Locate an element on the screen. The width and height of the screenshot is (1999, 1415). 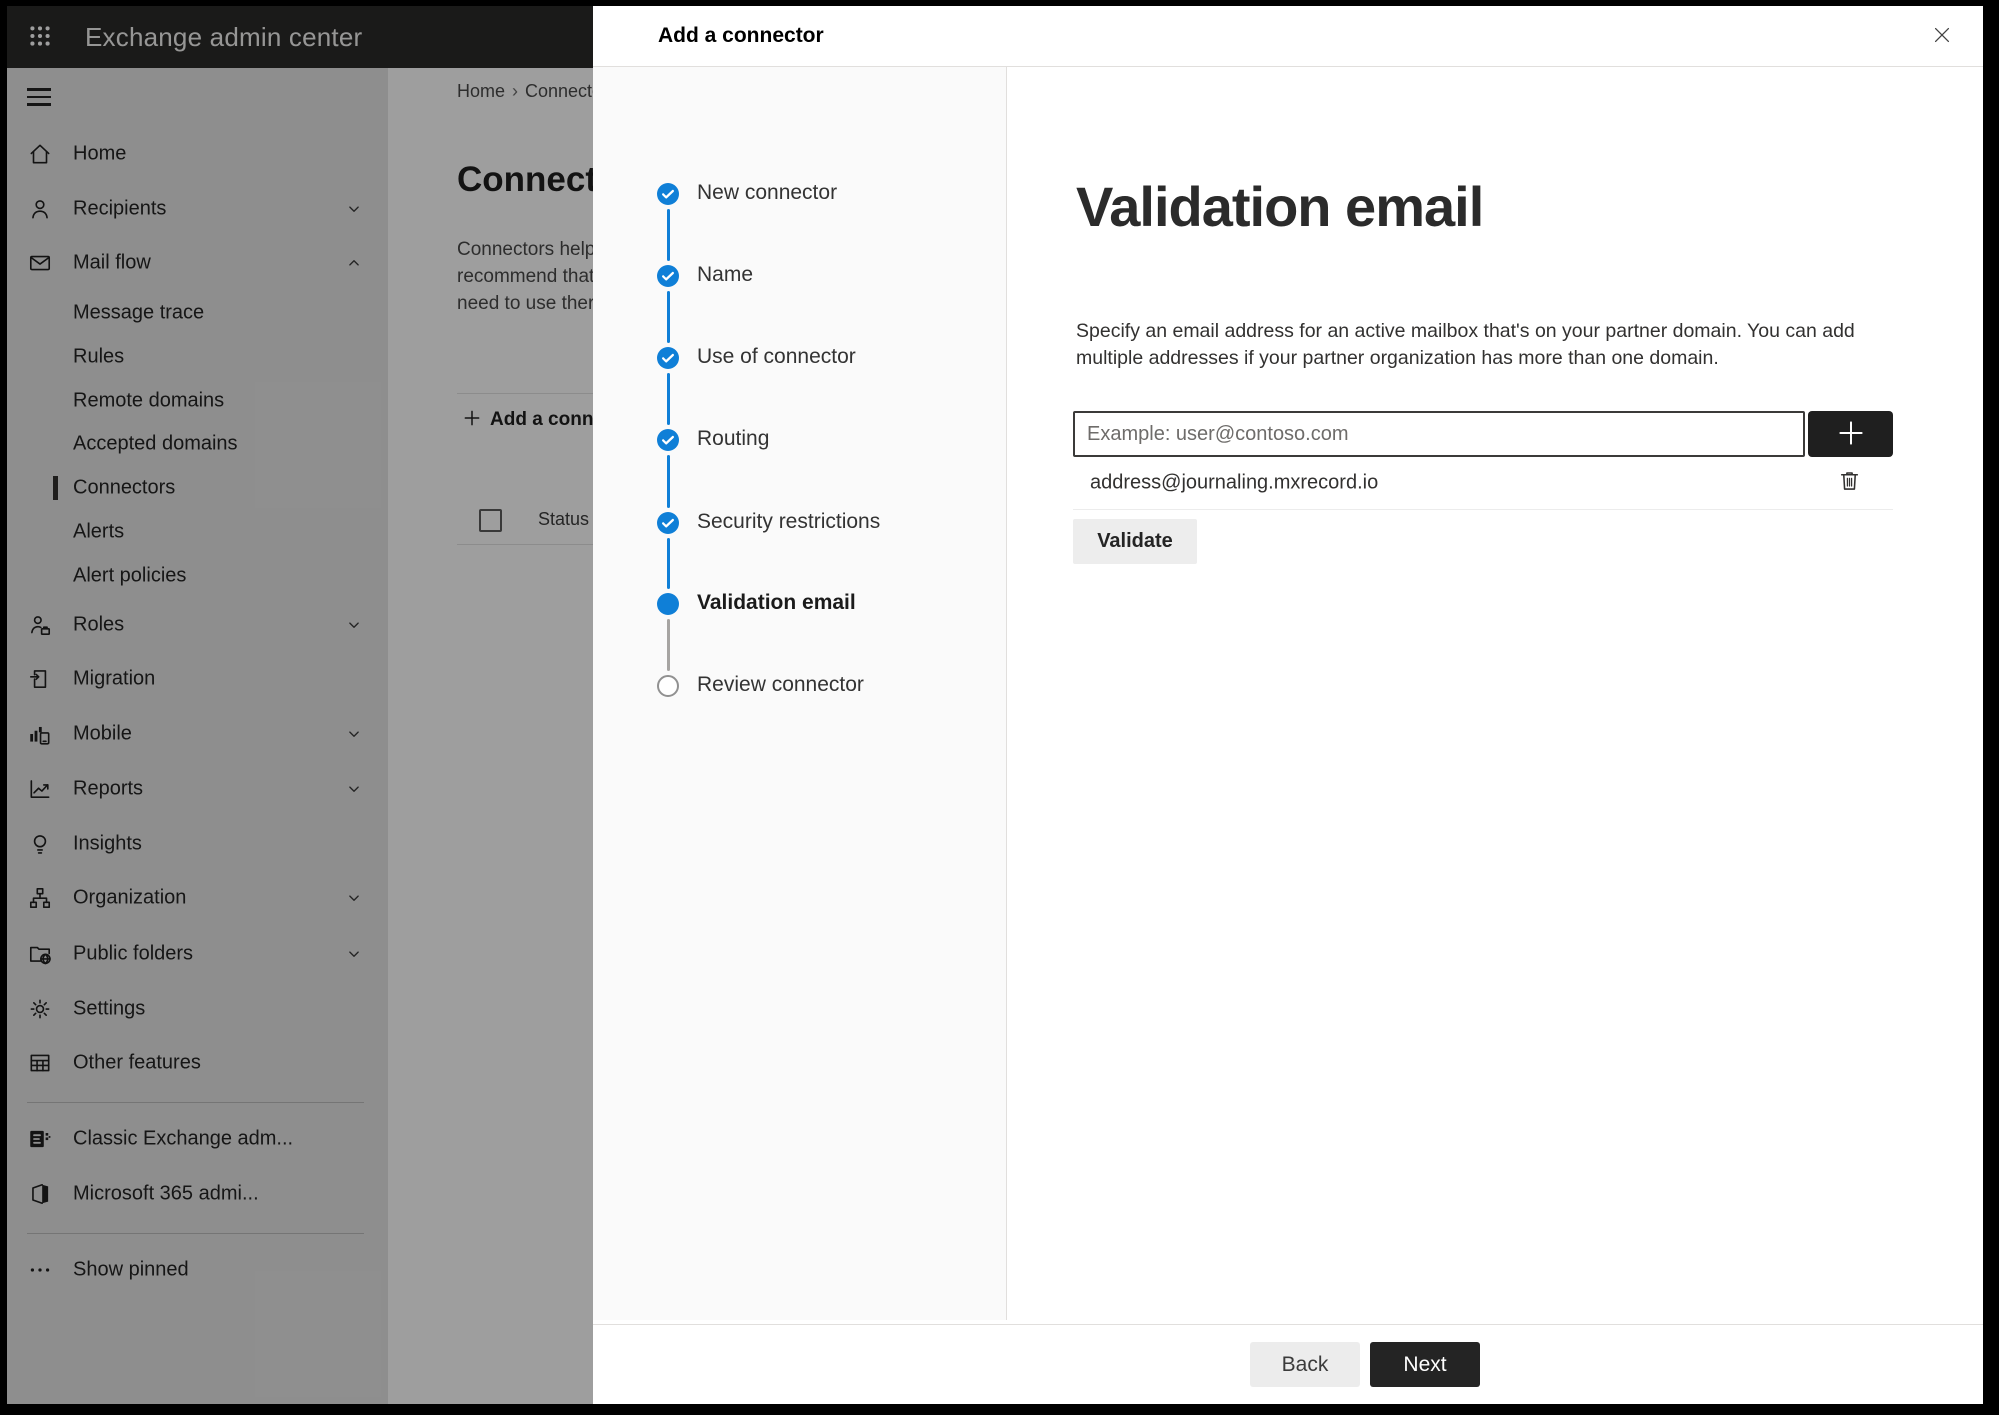
wizard-step-security-restrictions: Security restrictions is located at coordinates (788, 522).